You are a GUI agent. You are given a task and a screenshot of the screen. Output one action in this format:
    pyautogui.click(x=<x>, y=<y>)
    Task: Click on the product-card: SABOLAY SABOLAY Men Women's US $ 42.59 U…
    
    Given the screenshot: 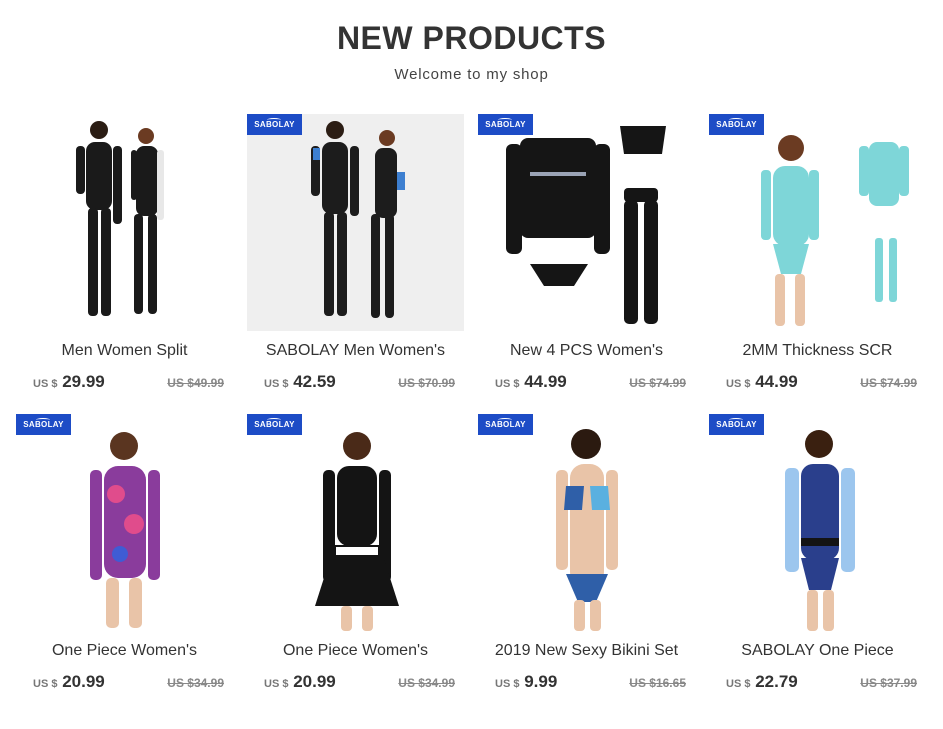 What is the action you would take?
    pyautogui.click(x=355, y=259)
    